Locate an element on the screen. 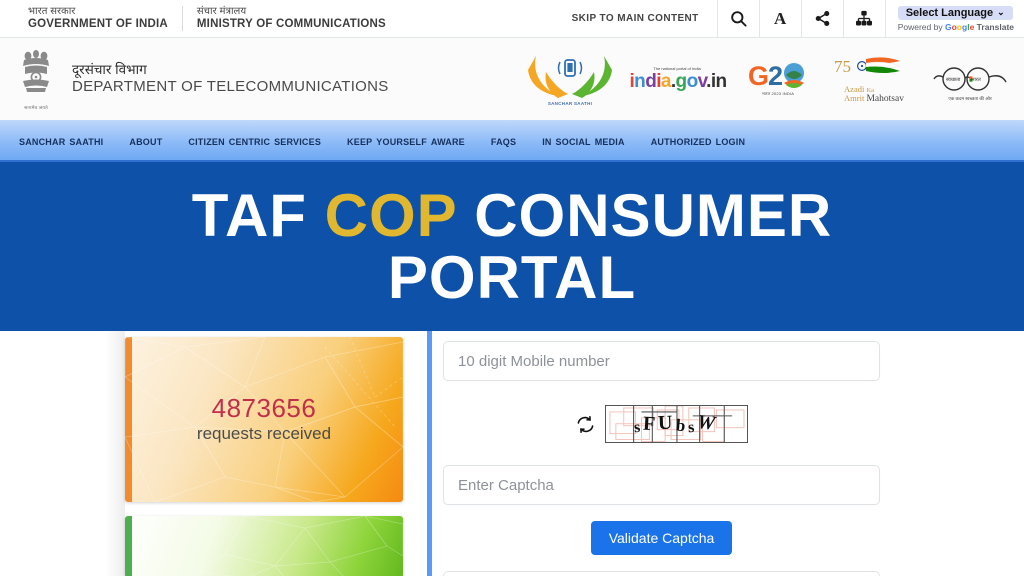 This screenshot has width=1024, height=576. banner-title-line2: PORTAL is located at coordinates (512, 277).